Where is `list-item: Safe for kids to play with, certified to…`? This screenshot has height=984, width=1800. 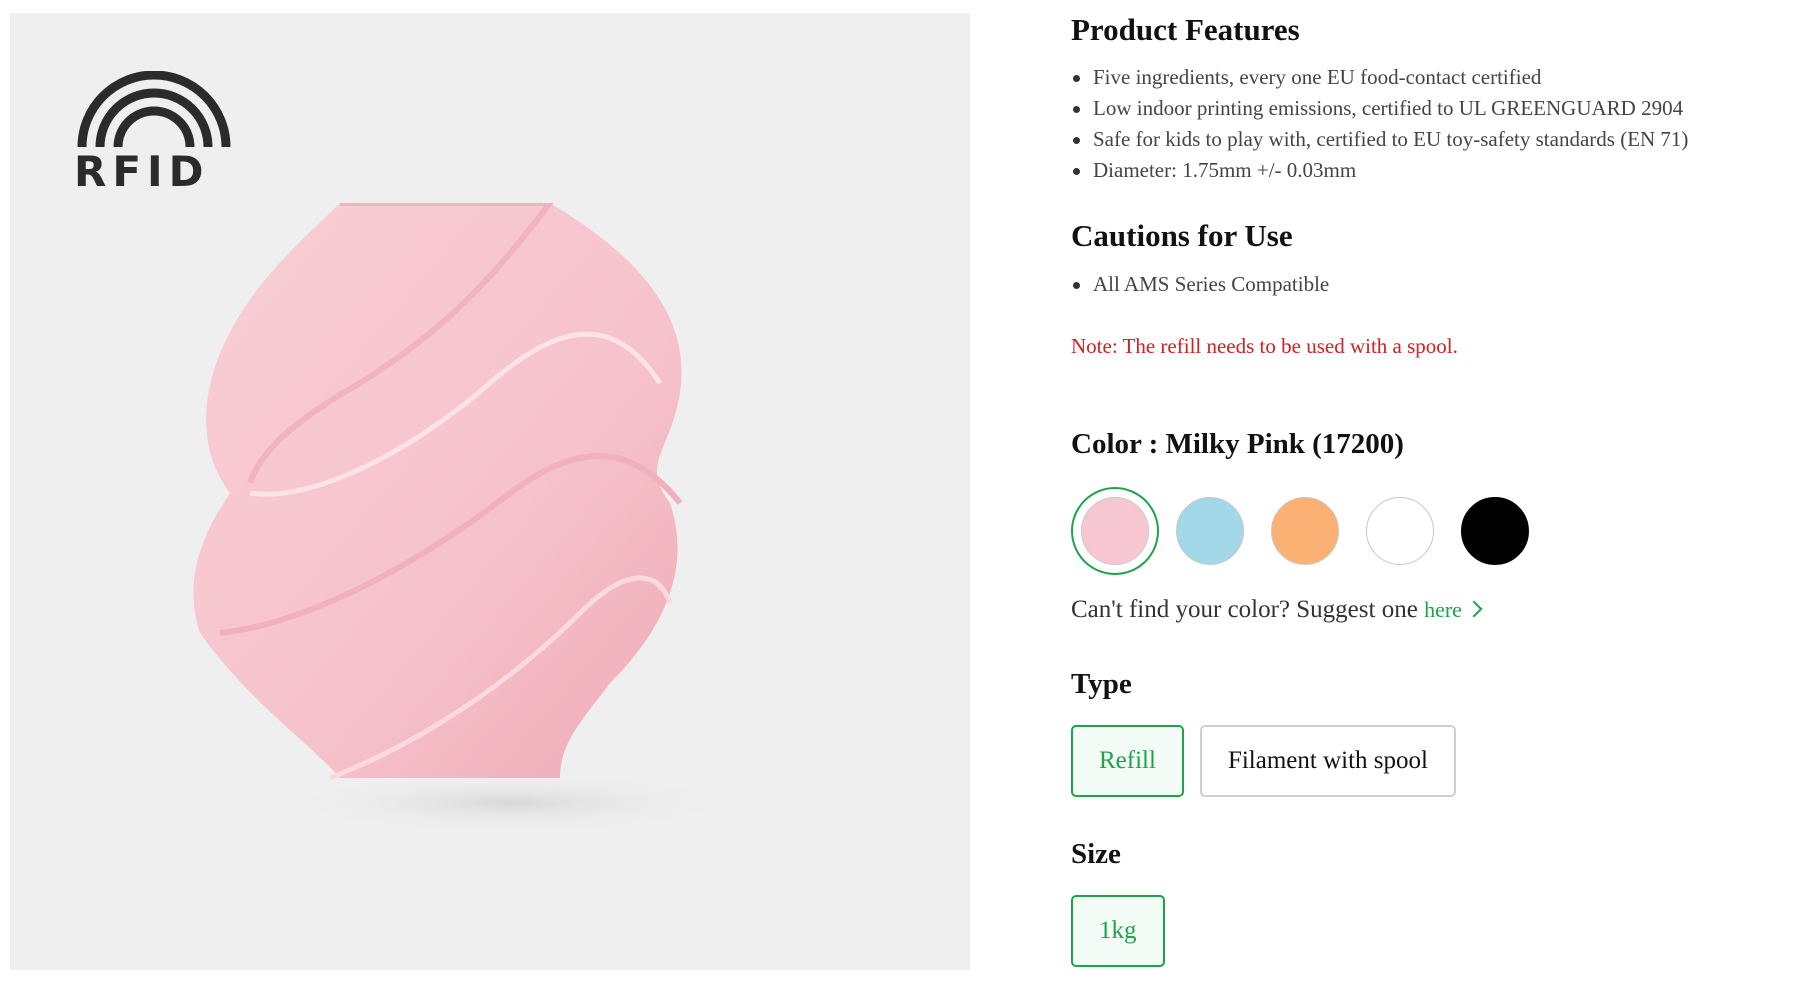
list-item: Safe for kids to play with, certified to… is located at coordinates (1379, 139).